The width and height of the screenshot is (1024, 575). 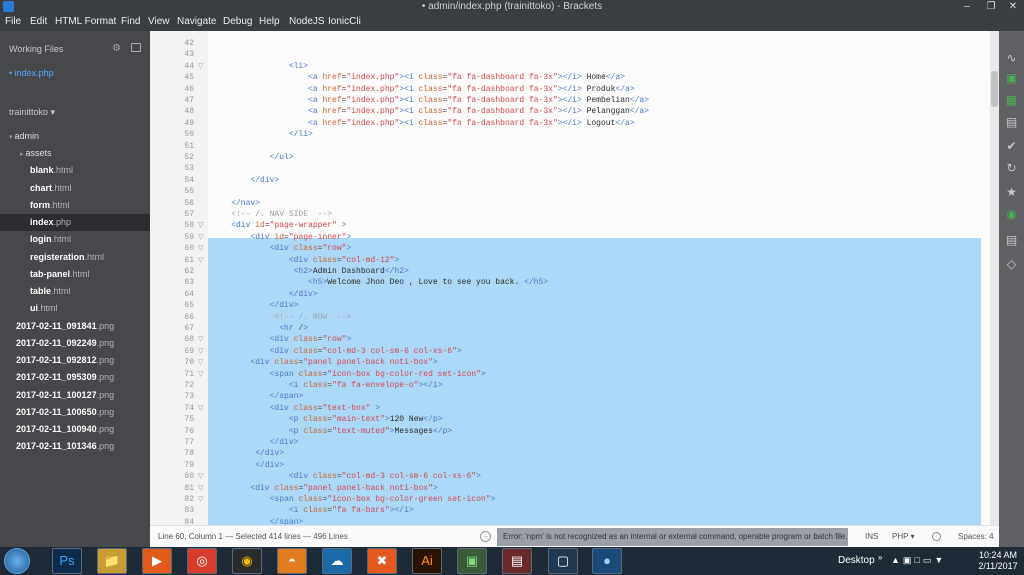 I want to click on tree-file: ui.html, so click(x=44, y=308).